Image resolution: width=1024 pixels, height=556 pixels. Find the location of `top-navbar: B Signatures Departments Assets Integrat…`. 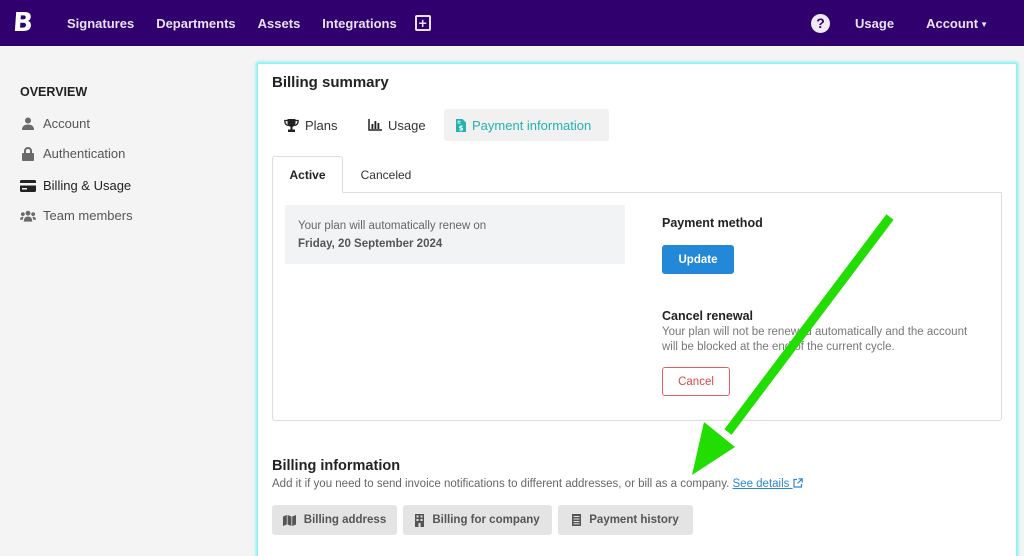

top-navbar: B Signatures Departments Assets Integrat… is located at coordinates (512, 23).